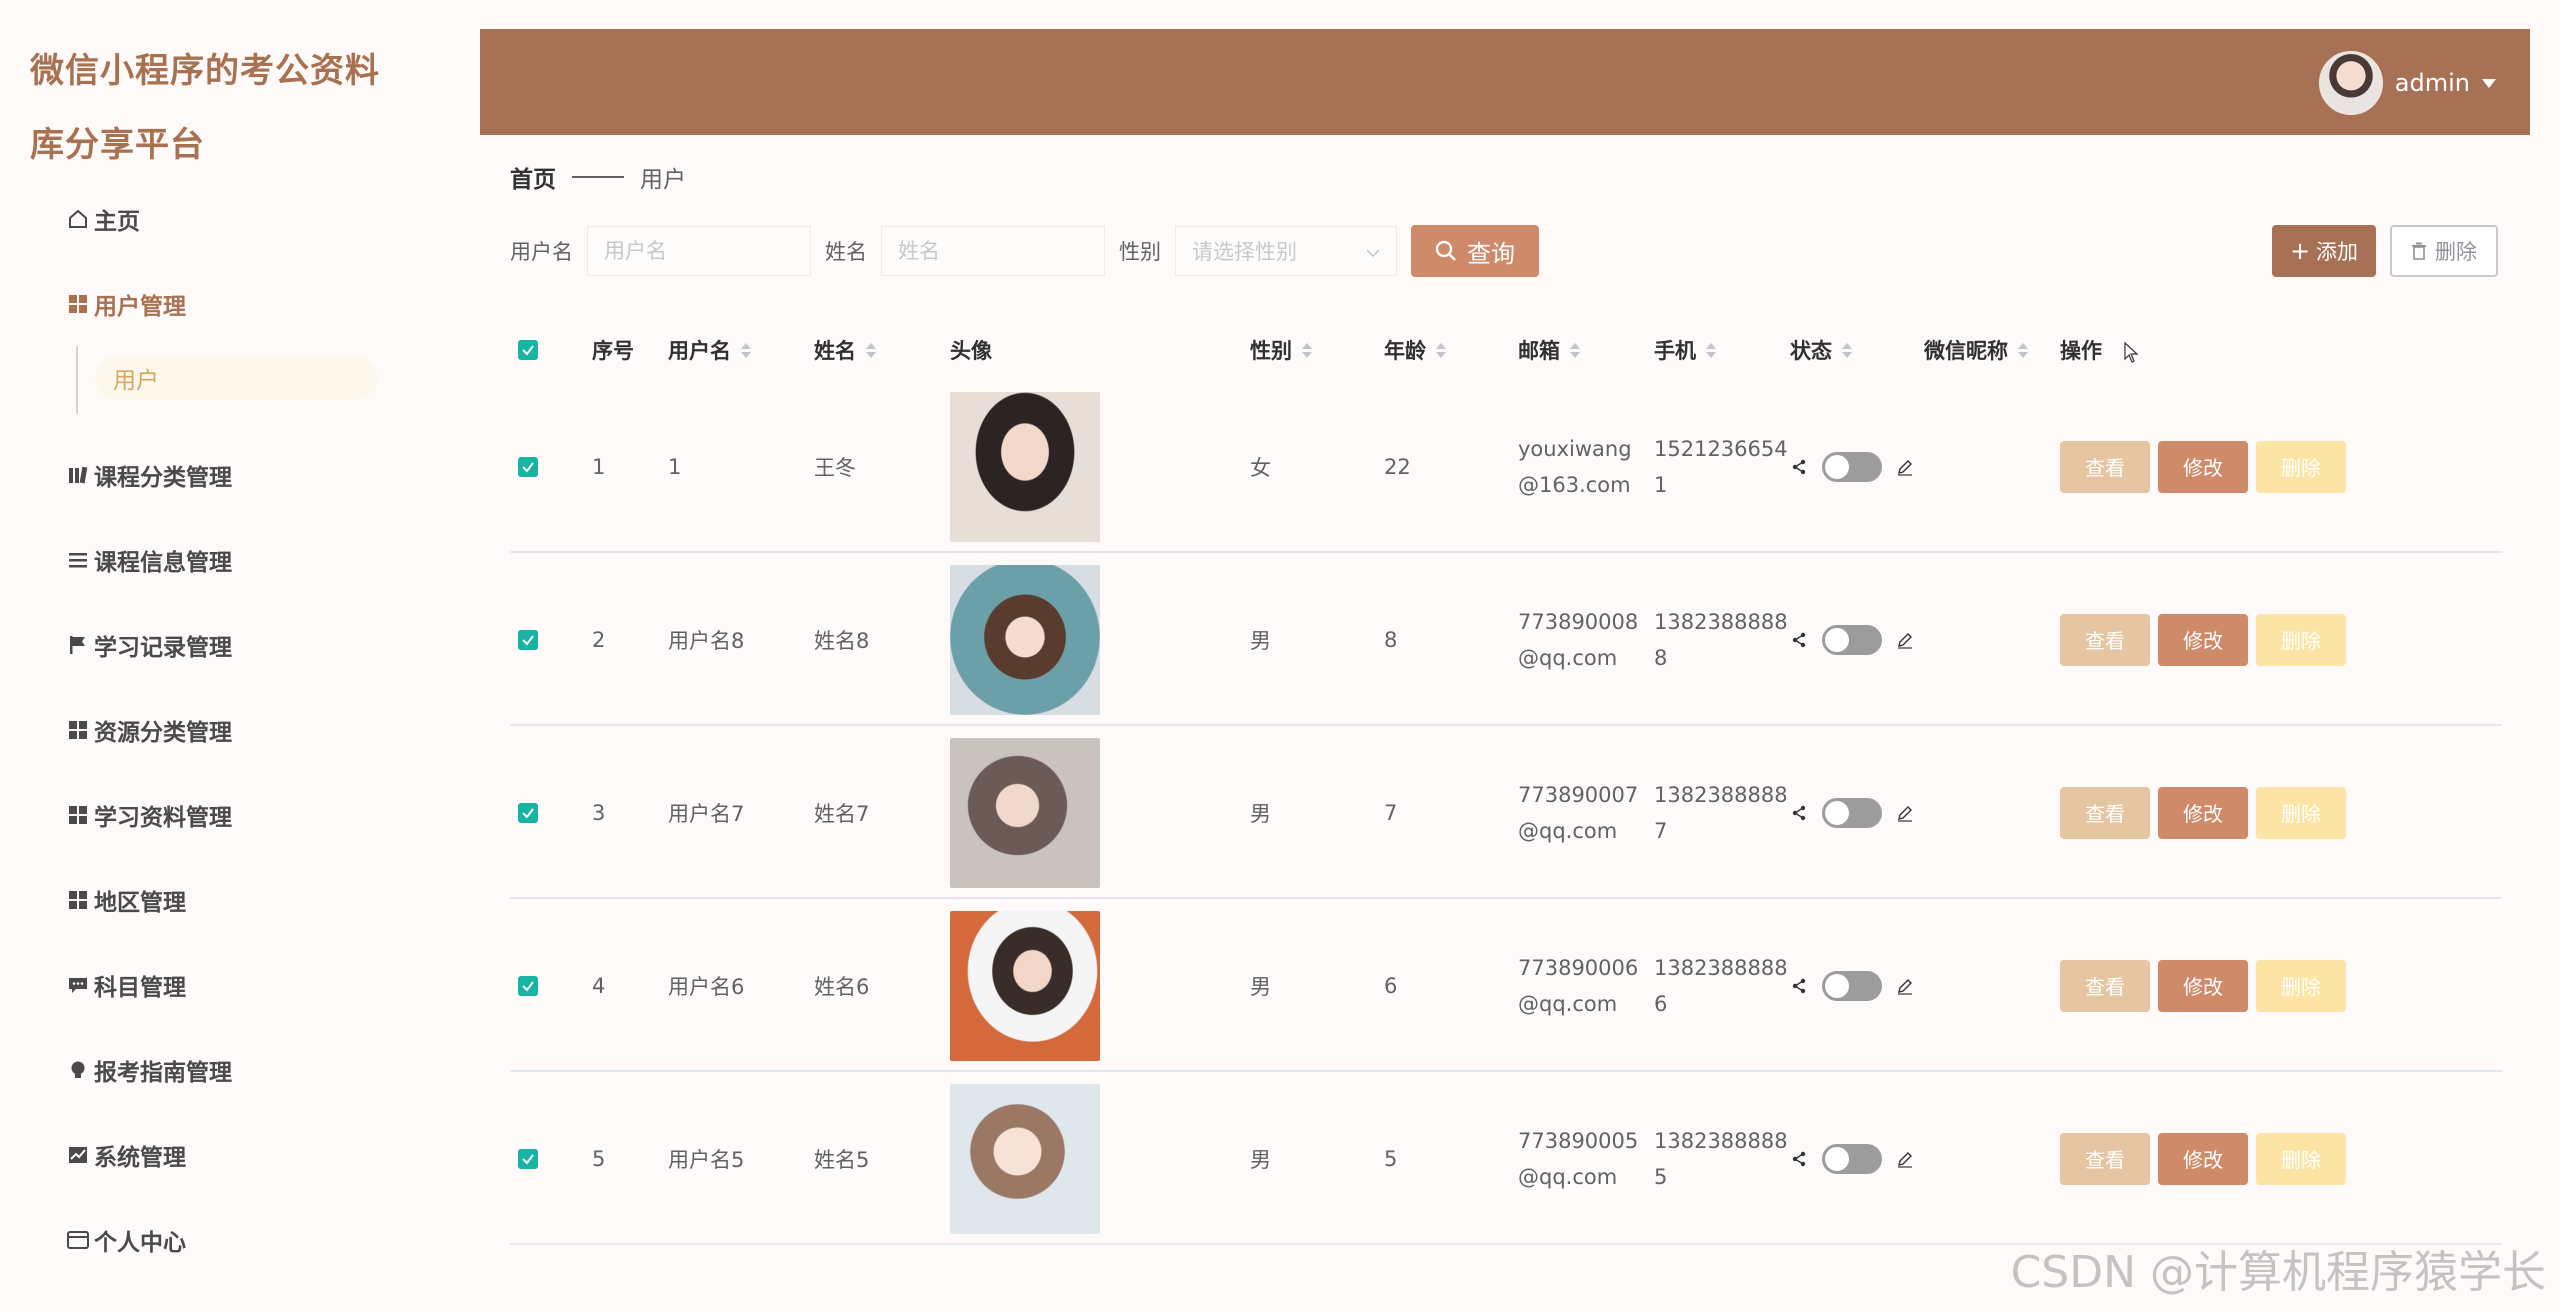  I want to click on sidebar-item-exam-guide: 报考指南管理, so click(220, 1069).